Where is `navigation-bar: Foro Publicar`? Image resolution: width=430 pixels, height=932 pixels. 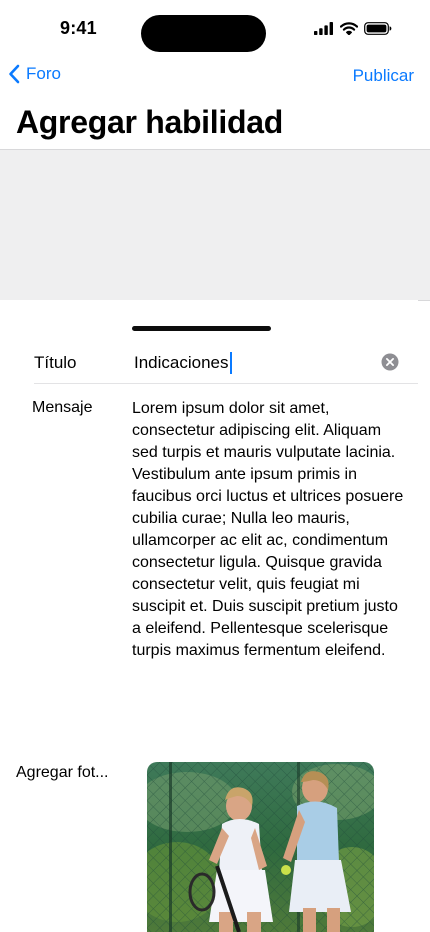
navigation-bar: Foro Publicar is located at coordinates (215, 77).